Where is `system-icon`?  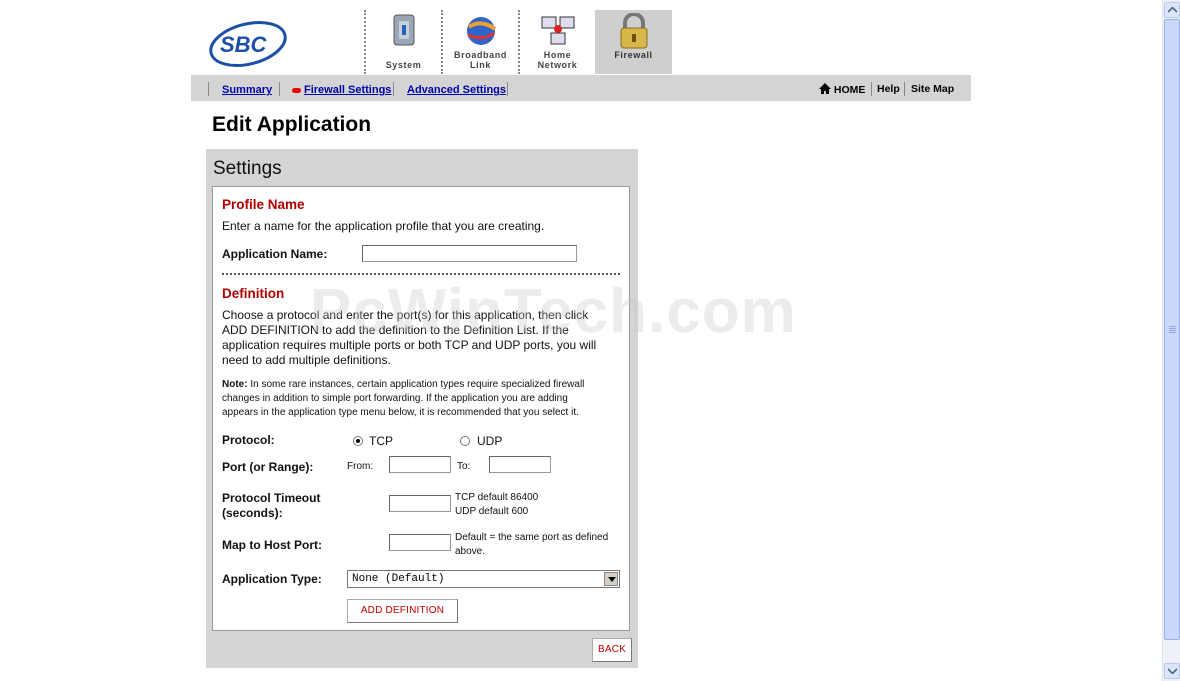 system-icon is located at coordinates (403, 30).